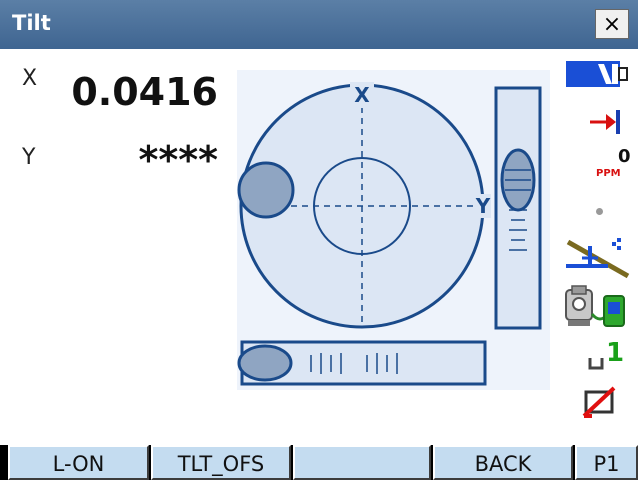  Describe the element at coordinates (31, 23) in the screenshot. I see `window-title: Tilt` at that location.